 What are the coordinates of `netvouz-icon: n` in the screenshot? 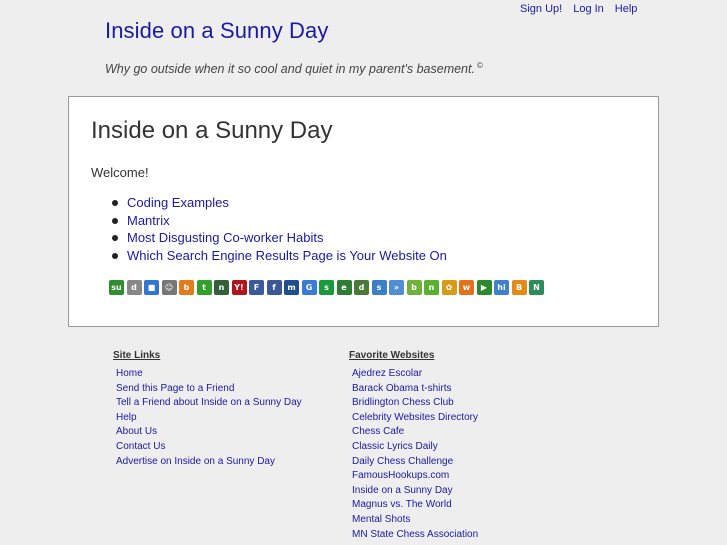 It's located at (431, 287).